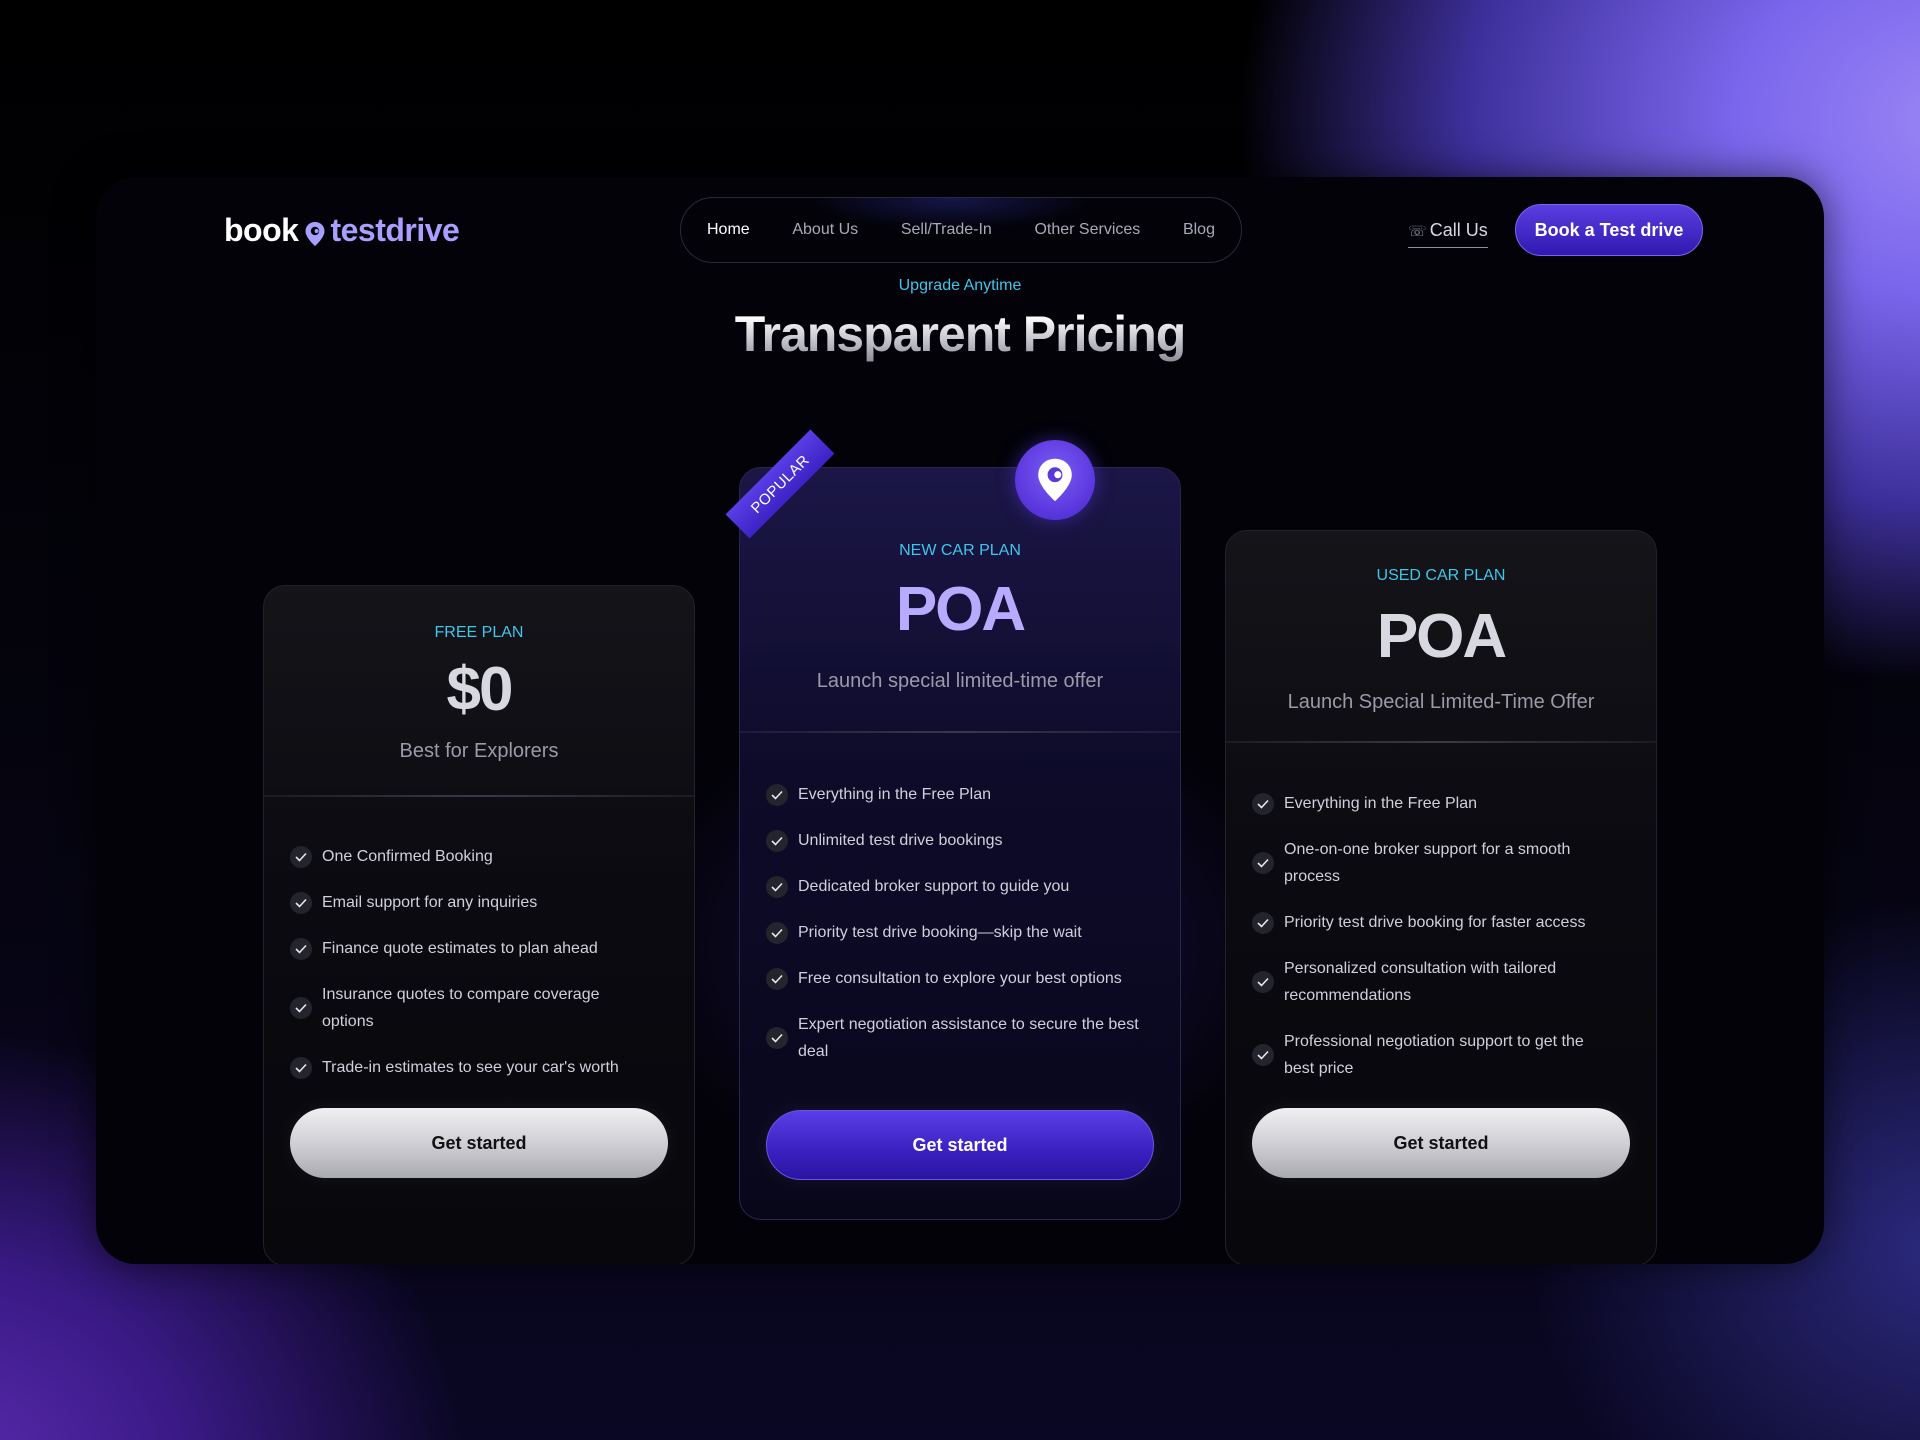 Image resolution: width=1920 pixels, height=1440 pixels. What do you see at coordinates (1458, 230) in the screenshot?
I see `call-us-label: Call Us` at bounding box center [1458, 230].